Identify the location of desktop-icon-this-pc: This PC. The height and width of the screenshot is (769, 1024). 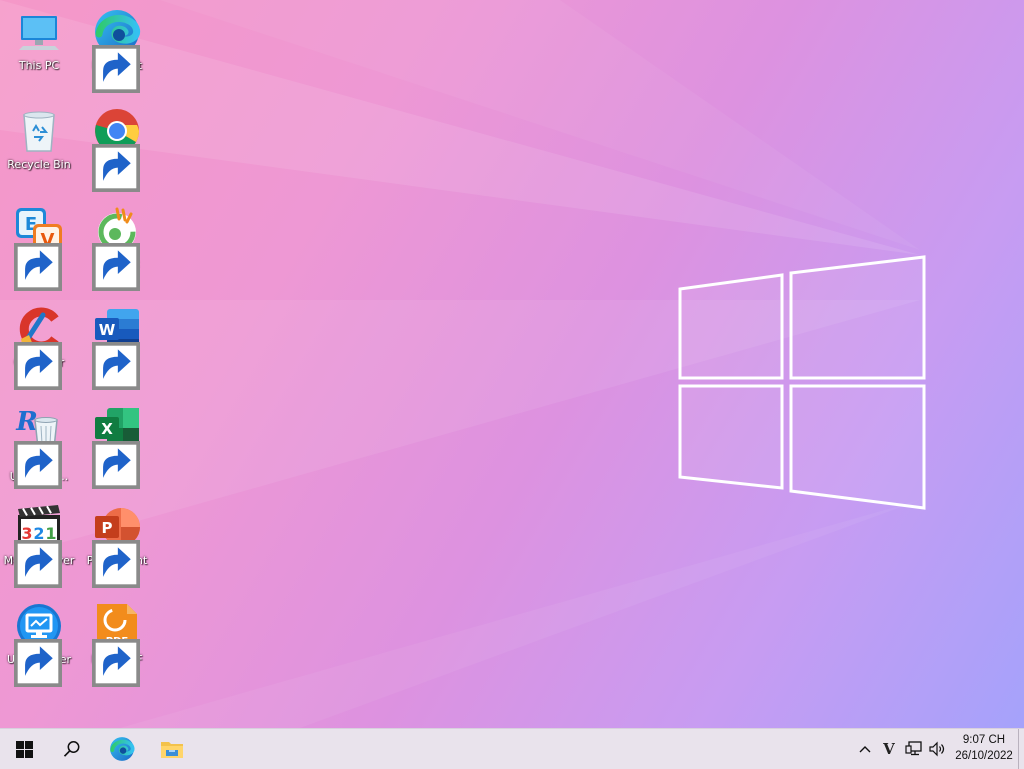
(39, 50).